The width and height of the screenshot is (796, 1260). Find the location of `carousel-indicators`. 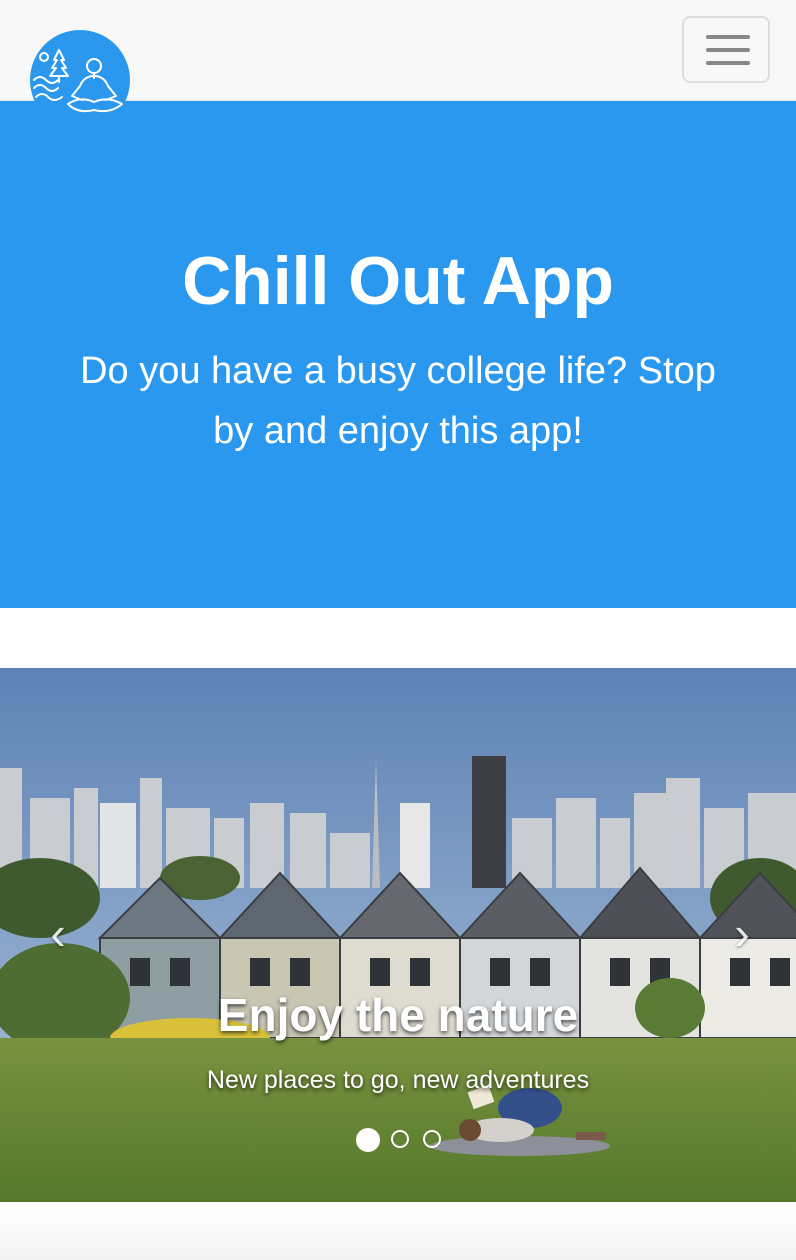

carousel-indicators is located at coordinates (401, 1141).